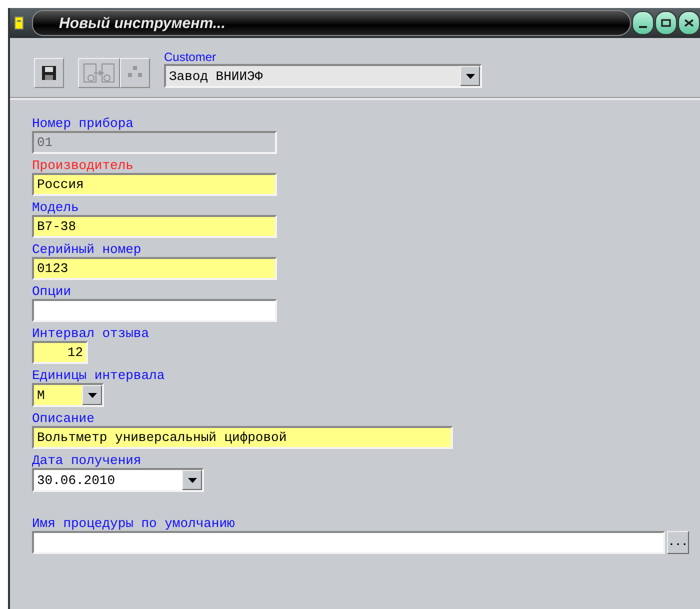  I want to click on dropdown-field: M, so click(68, 395).